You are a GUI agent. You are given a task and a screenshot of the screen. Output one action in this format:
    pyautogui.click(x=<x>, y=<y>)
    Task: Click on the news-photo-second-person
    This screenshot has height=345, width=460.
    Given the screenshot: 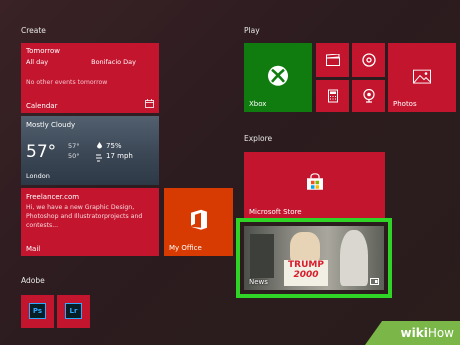 What is the action you would take?
    pyautogui.click(x=354, y=258)
    